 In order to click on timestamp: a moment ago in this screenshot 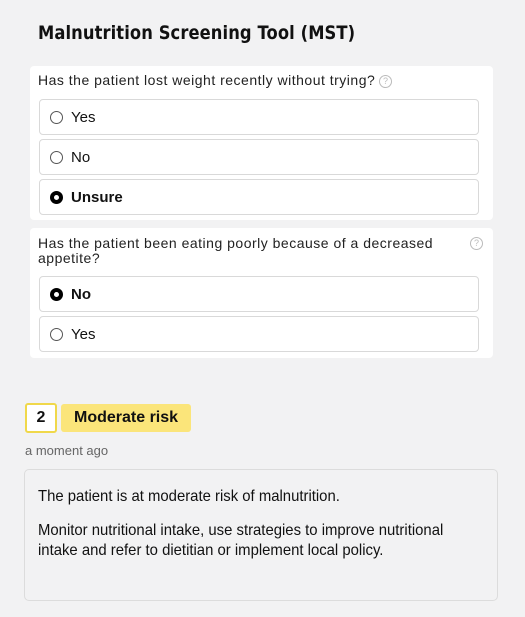, I will do `click(67, 450)`.